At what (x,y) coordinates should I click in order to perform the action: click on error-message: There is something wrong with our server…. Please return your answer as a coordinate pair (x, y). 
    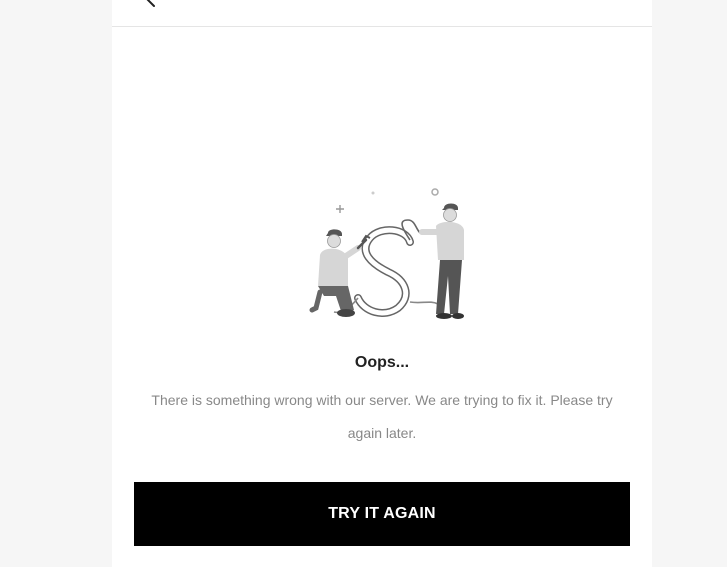
    Looking at the image, I should click on (382, 416).